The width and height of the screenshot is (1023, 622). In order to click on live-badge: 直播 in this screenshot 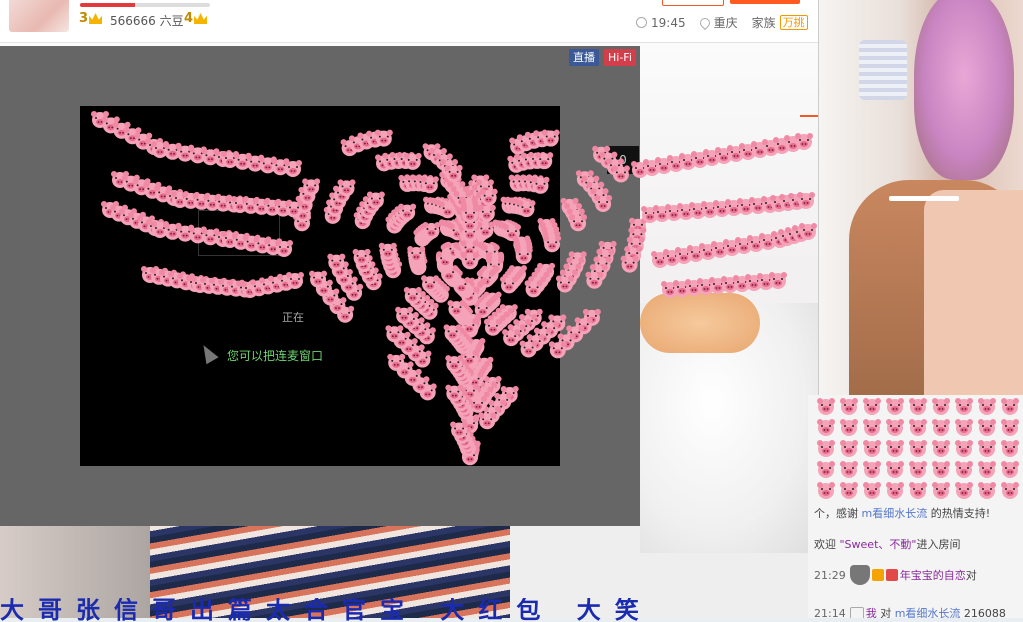, I will do `click(584, 57)`.